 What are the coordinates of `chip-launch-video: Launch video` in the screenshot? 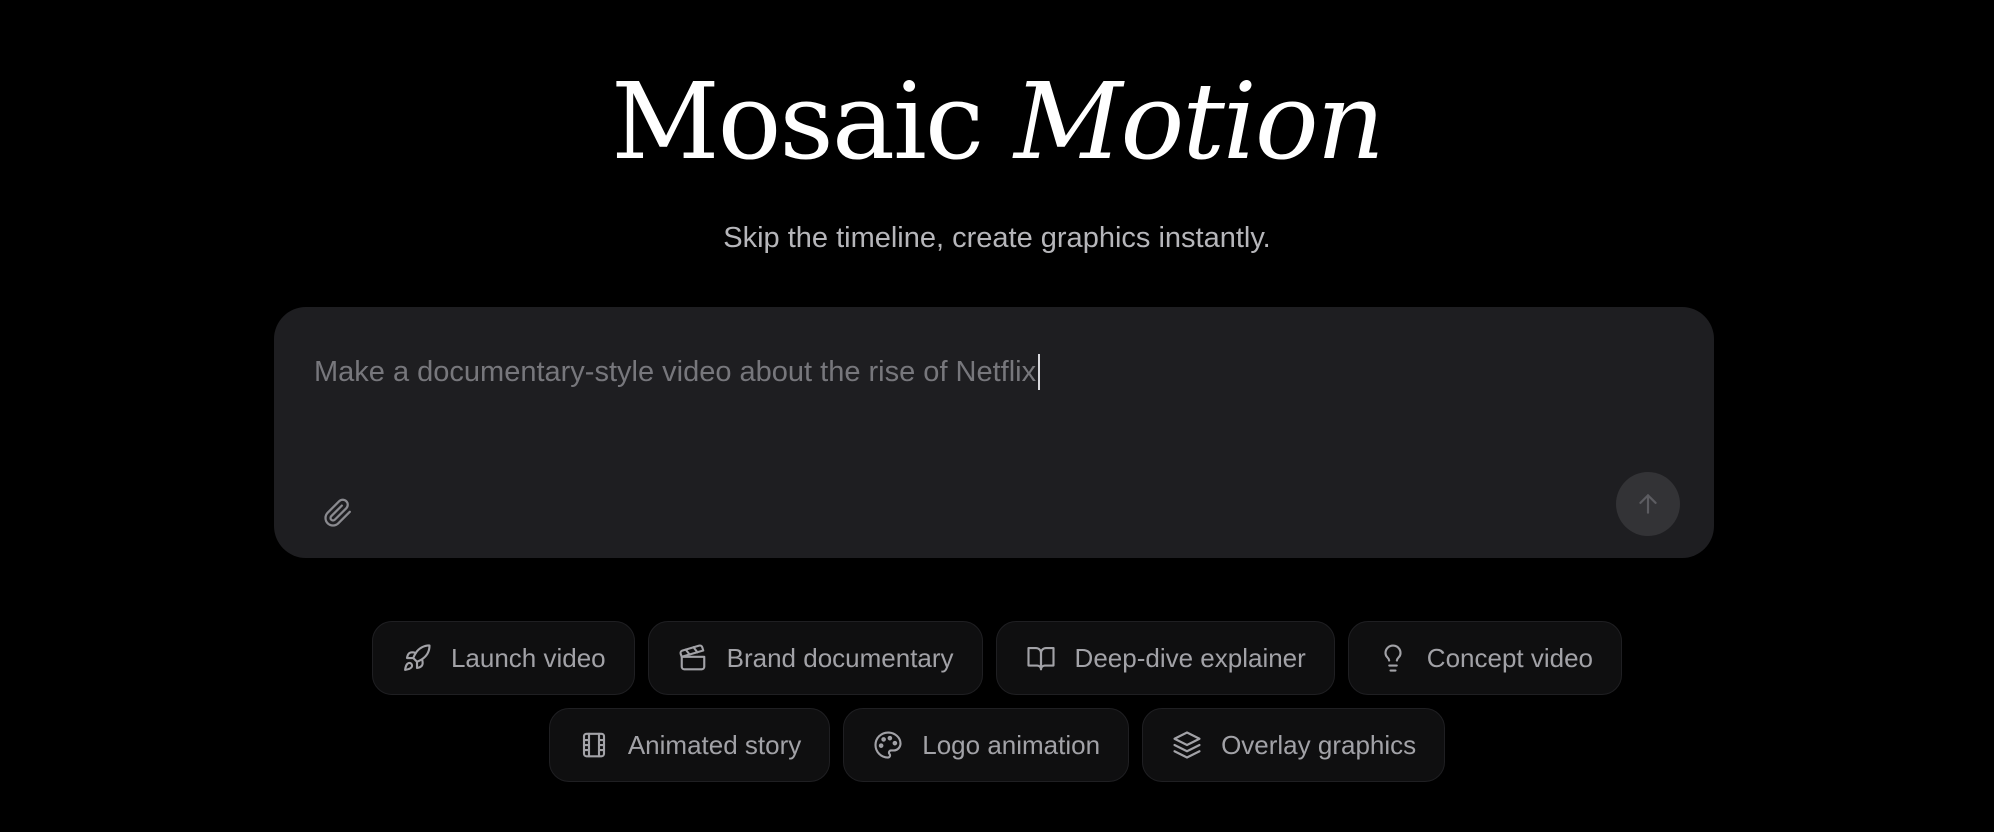 It's located at (503, 658).